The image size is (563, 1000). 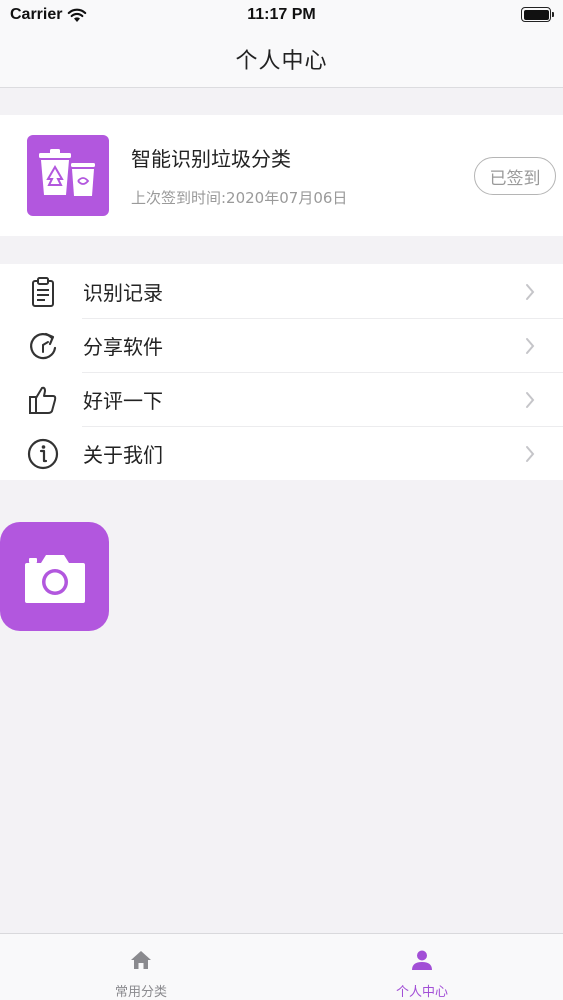 I want to click on menu-item-records: 识别记录, so click(x=281, y=291).